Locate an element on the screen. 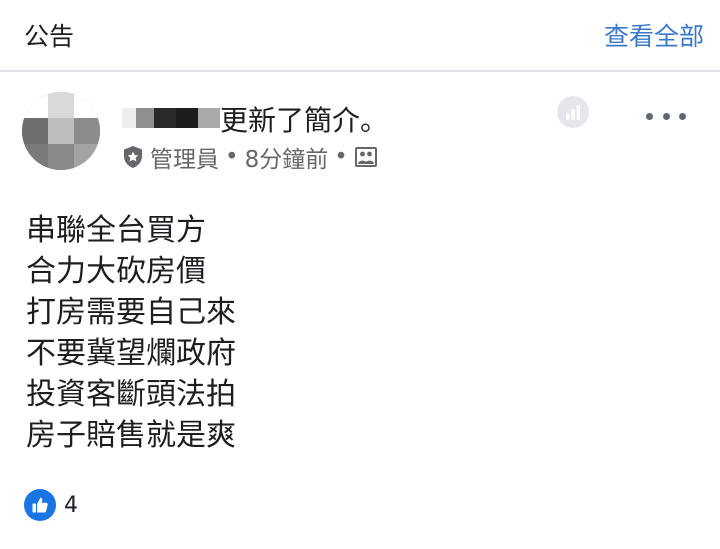  group-photo-icon is located at coordinates (366, 157).